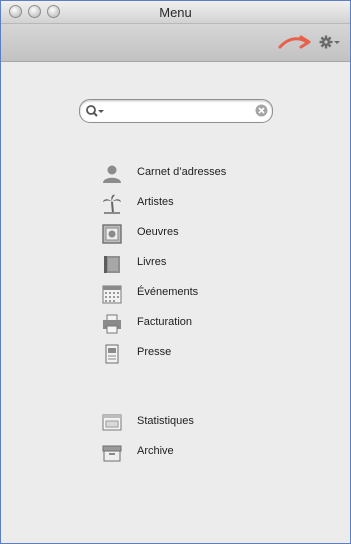 This screenshot has height=544, width=351. Describe the element at coordinates (168, 292) in the screenshot. I see `menu-label: Événements` at that location.